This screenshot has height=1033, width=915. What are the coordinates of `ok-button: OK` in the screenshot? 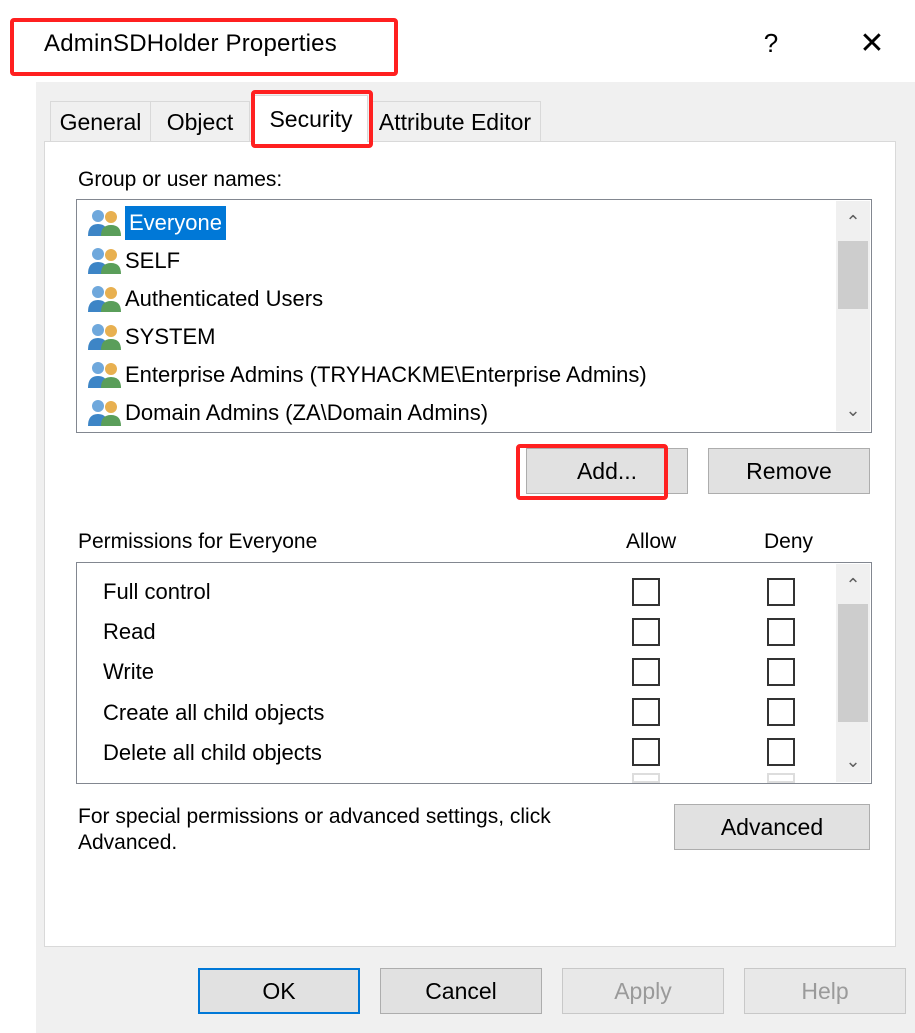 It's located at (279, 991).